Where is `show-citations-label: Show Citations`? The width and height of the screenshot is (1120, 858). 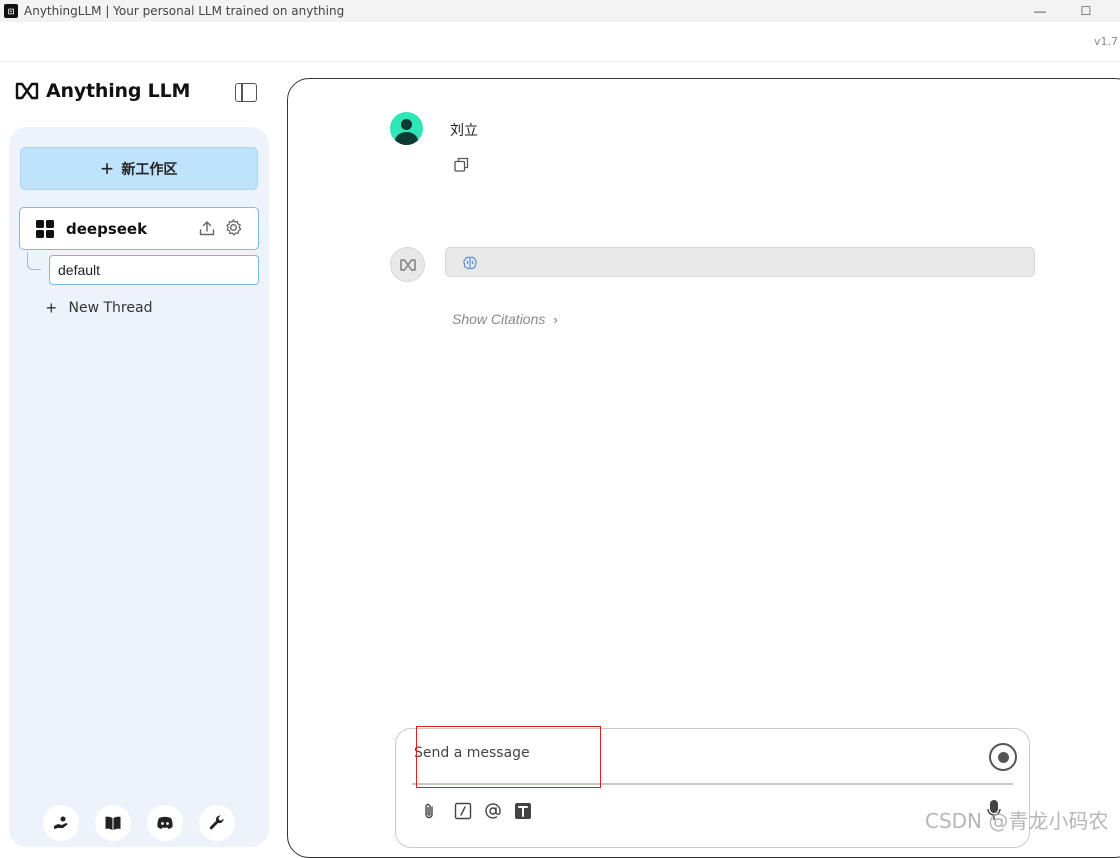 show-citations-label: Show Citations is located at coordinates (499, 319).